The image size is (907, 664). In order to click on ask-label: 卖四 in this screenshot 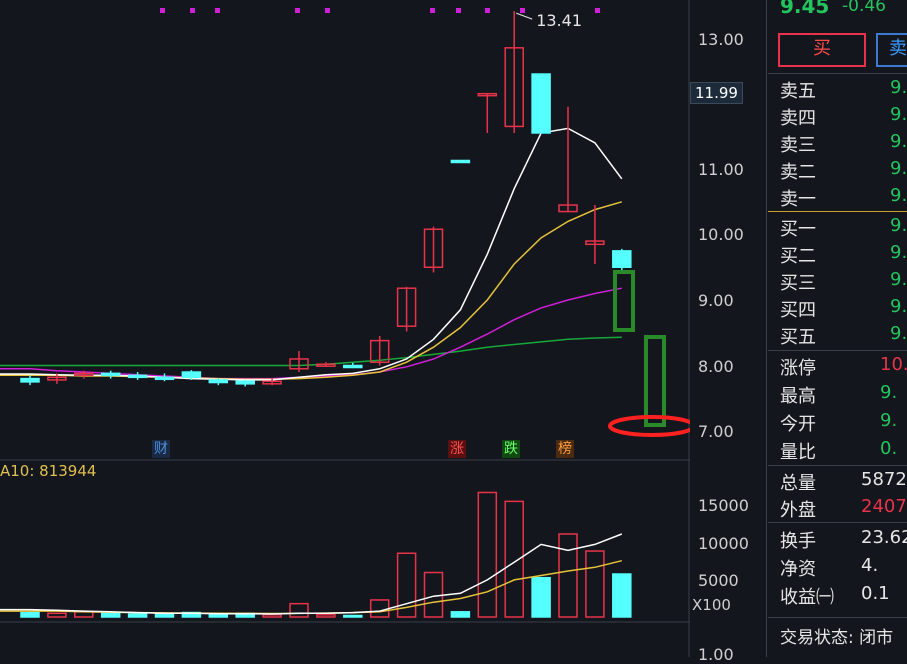, I will do `click(798, 118)`.